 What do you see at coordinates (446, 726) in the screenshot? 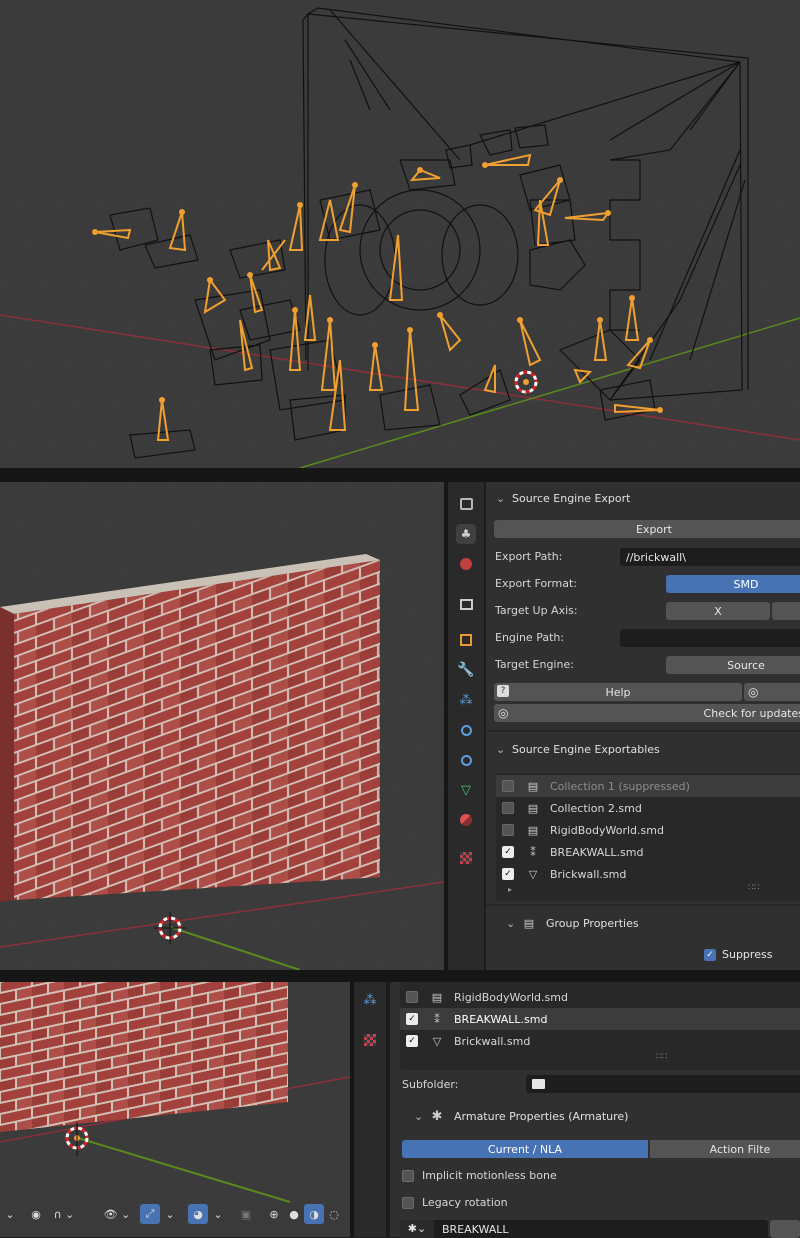
I see `vertical-separator` at bounding box center [446, 726].